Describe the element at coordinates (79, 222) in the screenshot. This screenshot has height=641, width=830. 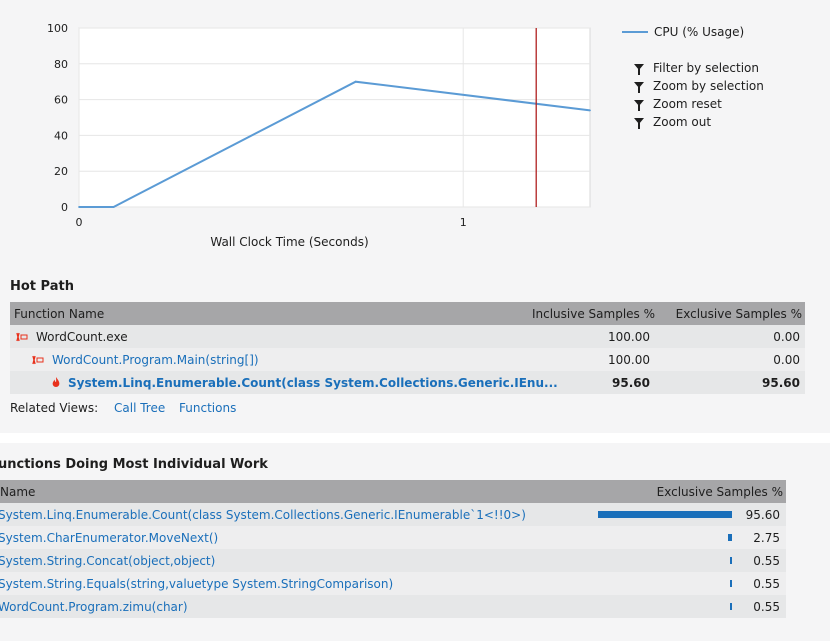
I see `x-tick-label: 0` at that location.